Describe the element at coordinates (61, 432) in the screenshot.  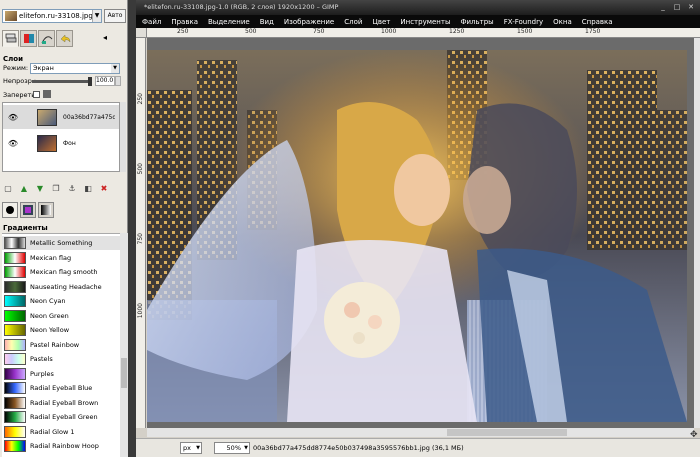
I see `gradient-item: Radial Glow 1` at that location.